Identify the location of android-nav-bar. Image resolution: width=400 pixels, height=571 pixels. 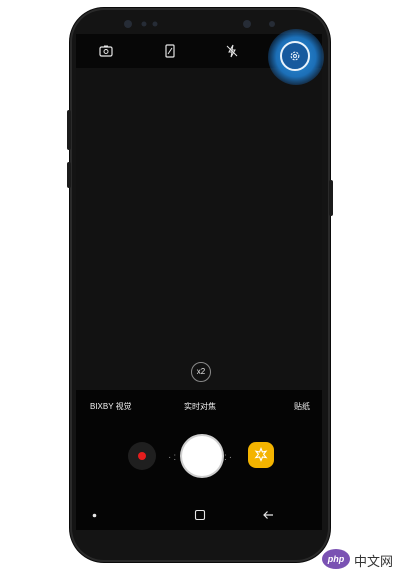
(199, 515).